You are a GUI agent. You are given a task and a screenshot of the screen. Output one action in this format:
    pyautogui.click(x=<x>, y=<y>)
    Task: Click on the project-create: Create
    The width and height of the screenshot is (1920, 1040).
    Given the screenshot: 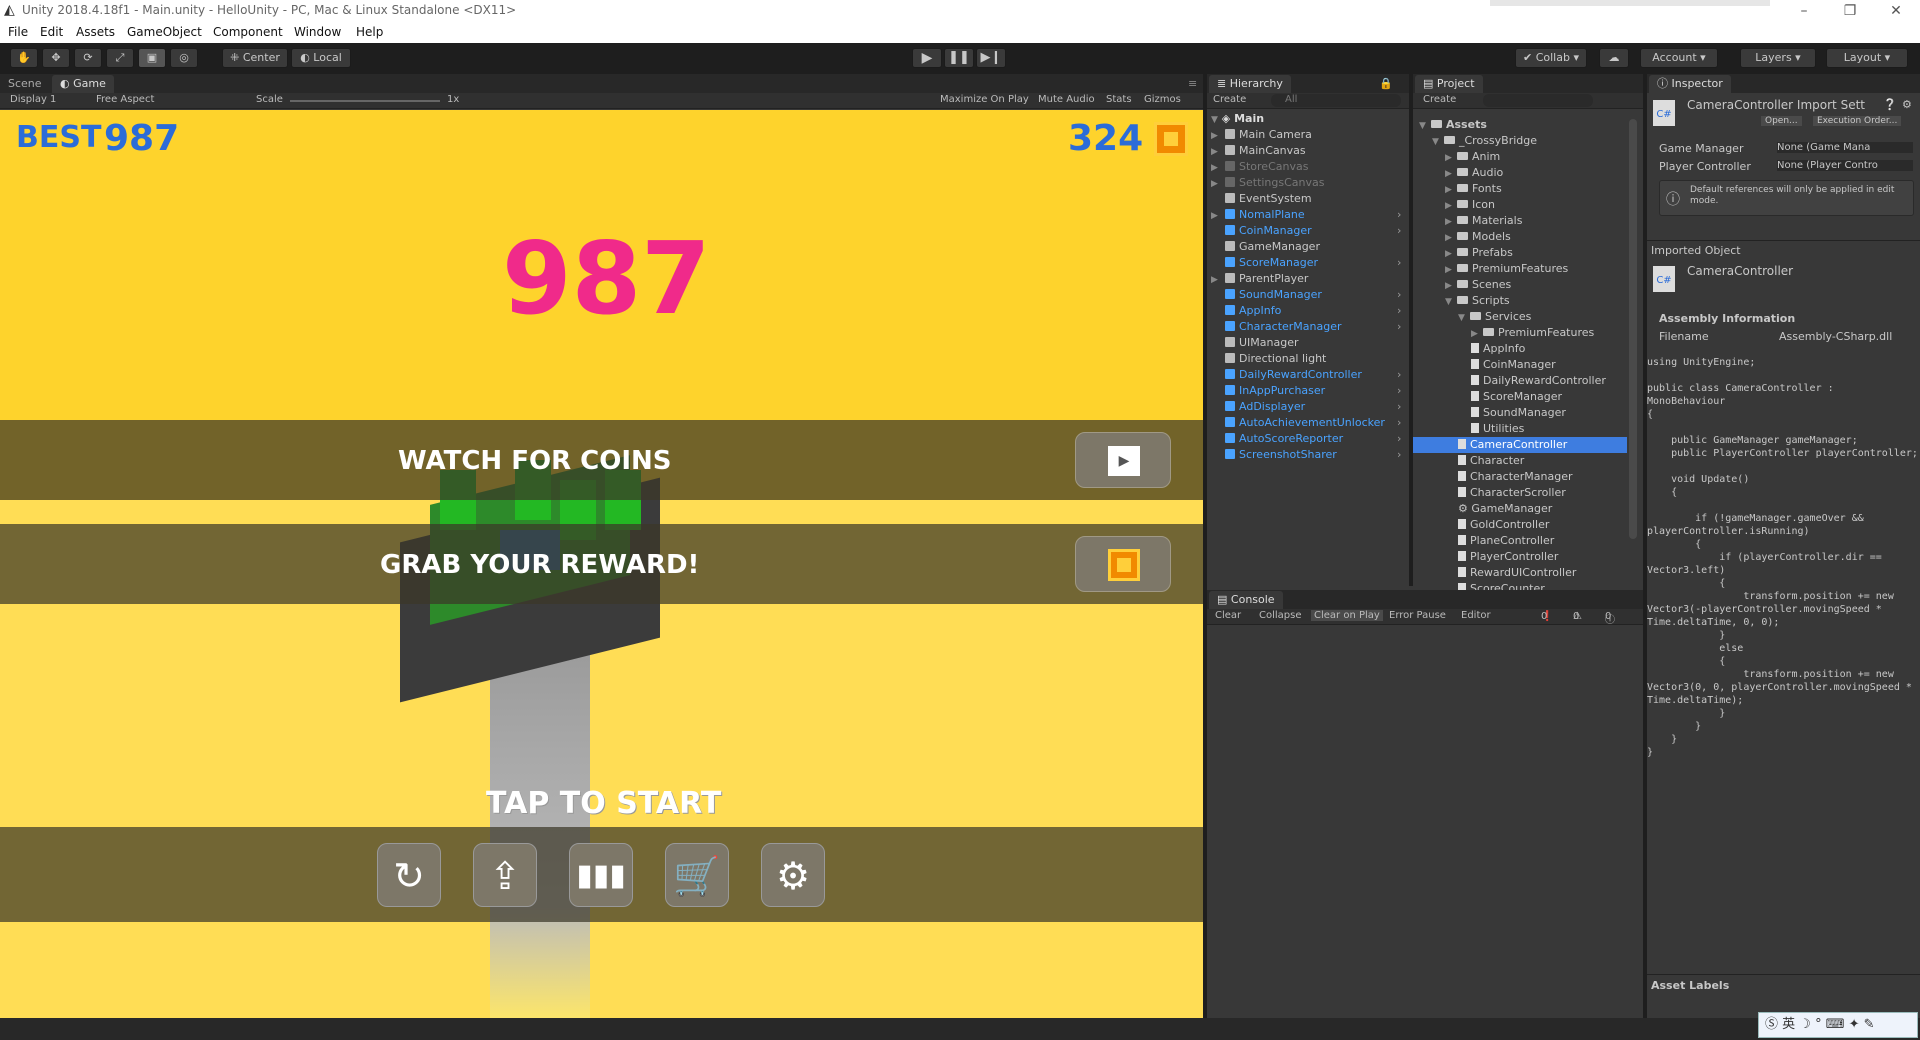 What is the action you would take?
    pyautogui.click(x=1439, y=99)
    